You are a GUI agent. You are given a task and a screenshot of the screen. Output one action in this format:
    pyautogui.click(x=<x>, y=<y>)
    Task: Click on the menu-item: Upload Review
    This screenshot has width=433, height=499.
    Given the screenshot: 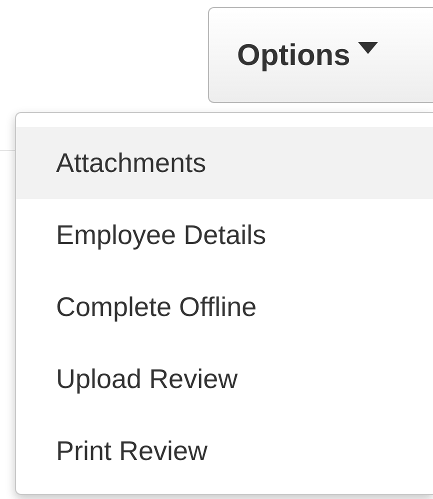 What is the action you would take?
    pyautogui.click(x=224, y=379)
    